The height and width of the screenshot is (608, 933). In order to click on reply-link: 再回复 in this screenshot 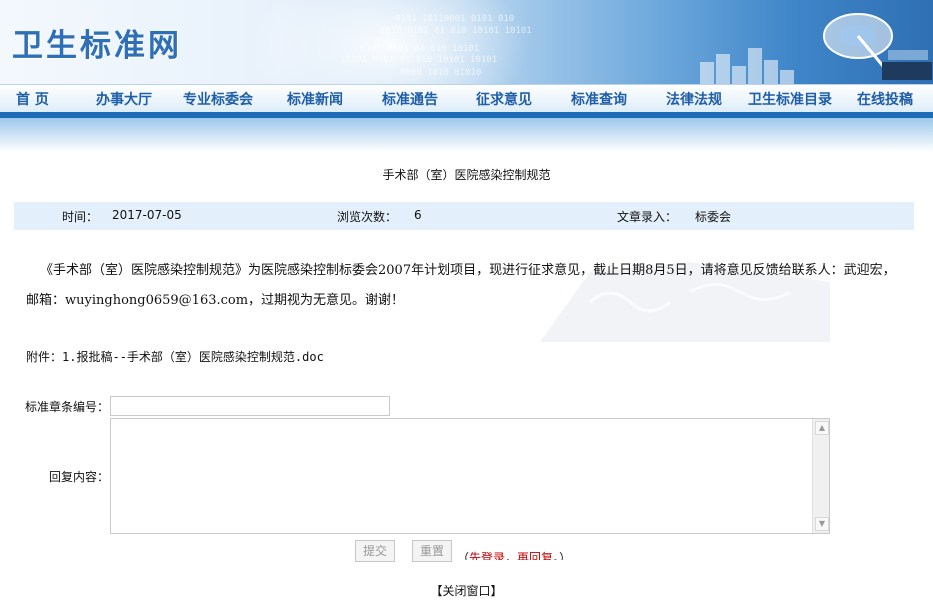, I will do `click(535, 555)`.